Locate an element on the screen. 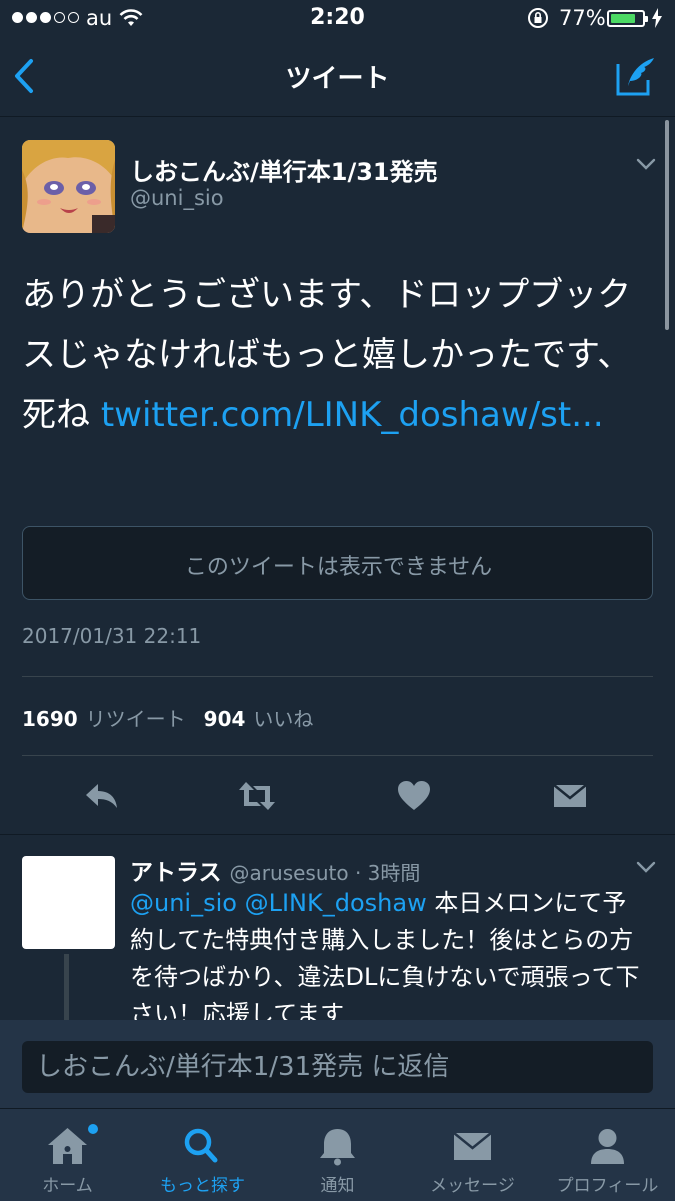 The width and height of the screenshot is (675, 1201). thread-line is located at coordinates (66, 989).